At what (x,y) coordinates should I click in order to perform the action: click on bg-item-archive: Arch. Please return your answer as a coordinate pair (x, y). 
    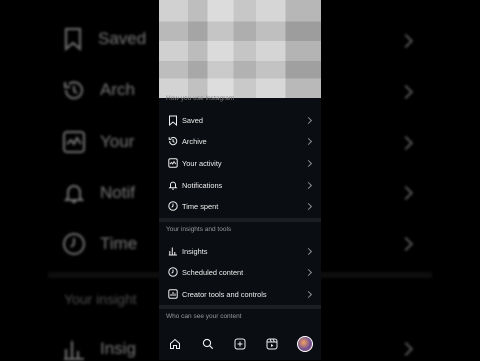
    Looking at the image, I should click on (98, 90).